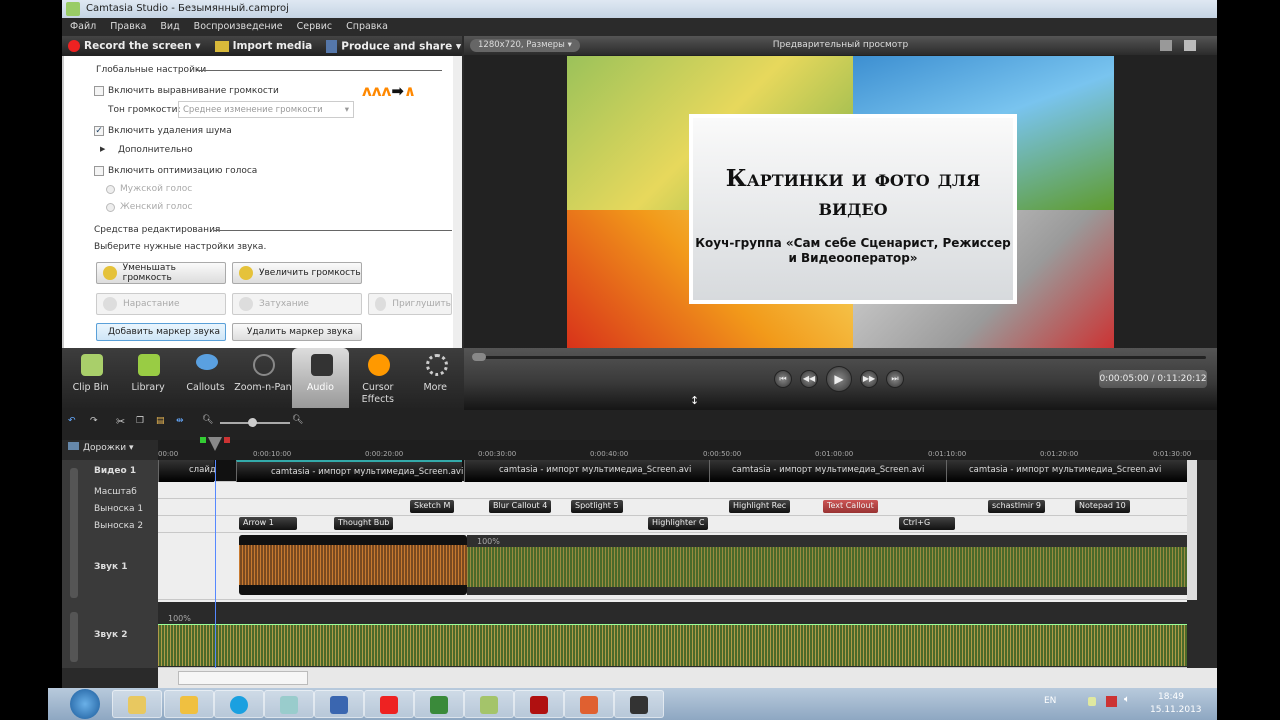 Image resolution: width=1280 pixels, height=720 pixels. What do you see at coordinates (99, 91) in the screenshot?
I see `volume-leveling-checkbox` at bounding box center [99, 91].